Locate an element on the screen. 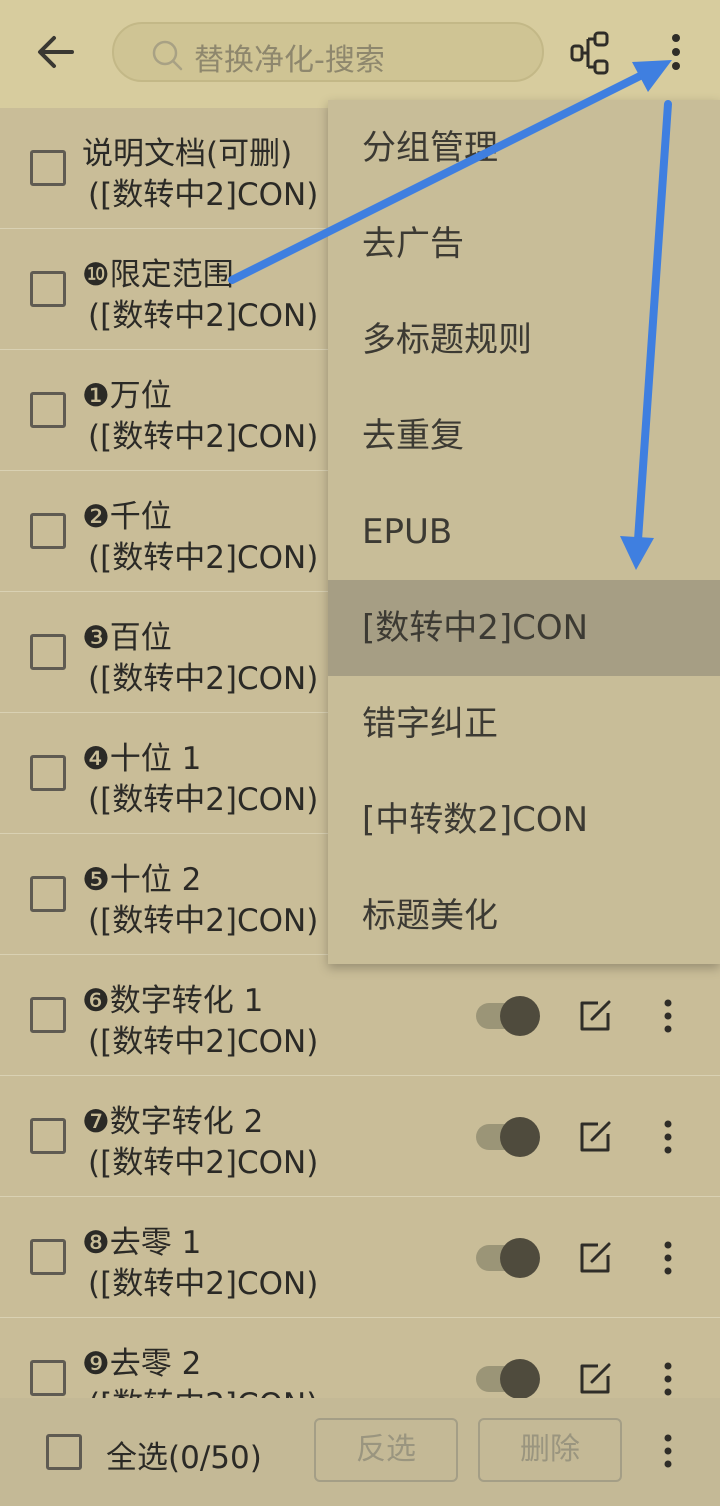  select-all-label: 全选(0/50) is located at coordinates (184, 1454).